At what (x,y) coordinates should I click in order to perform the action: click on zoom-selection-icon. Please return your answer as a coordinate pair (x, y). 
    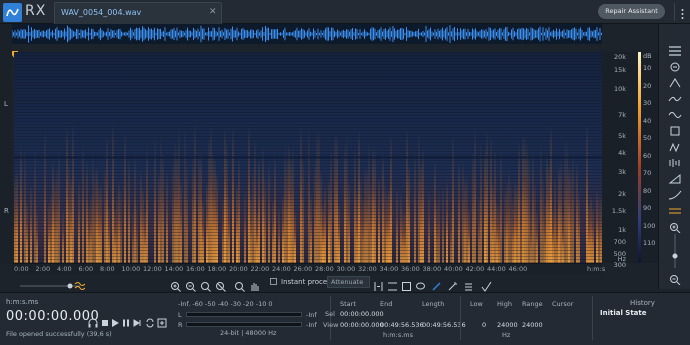
    Looking at the image, I should click on (205, 284).